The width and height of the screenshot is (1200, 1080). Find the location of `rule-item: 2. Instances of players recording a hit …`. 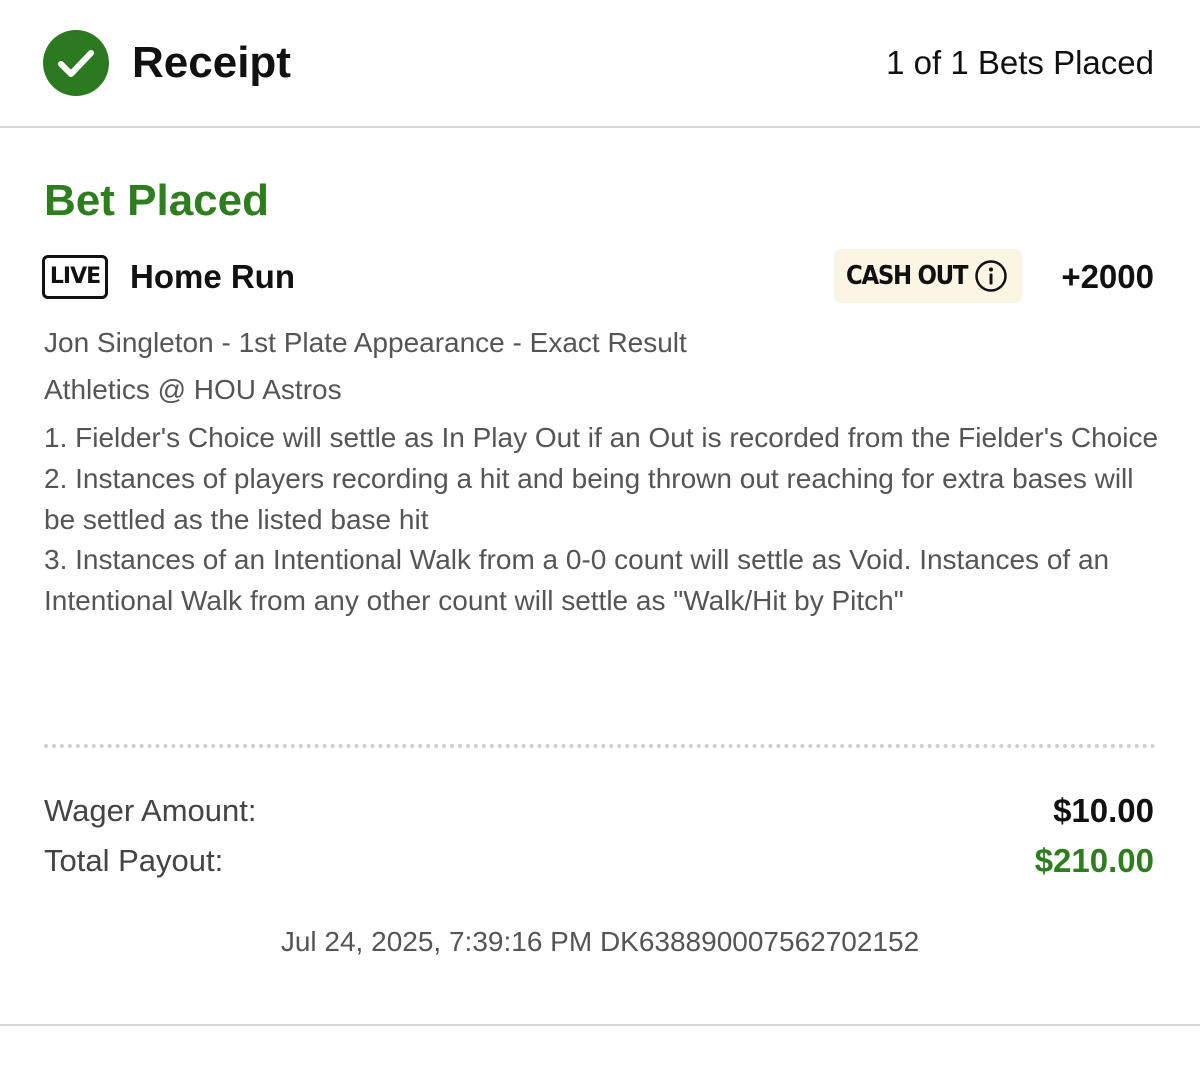

rule-item: 2. Instances of players recording a hit … is located at coordinates (589, 498).